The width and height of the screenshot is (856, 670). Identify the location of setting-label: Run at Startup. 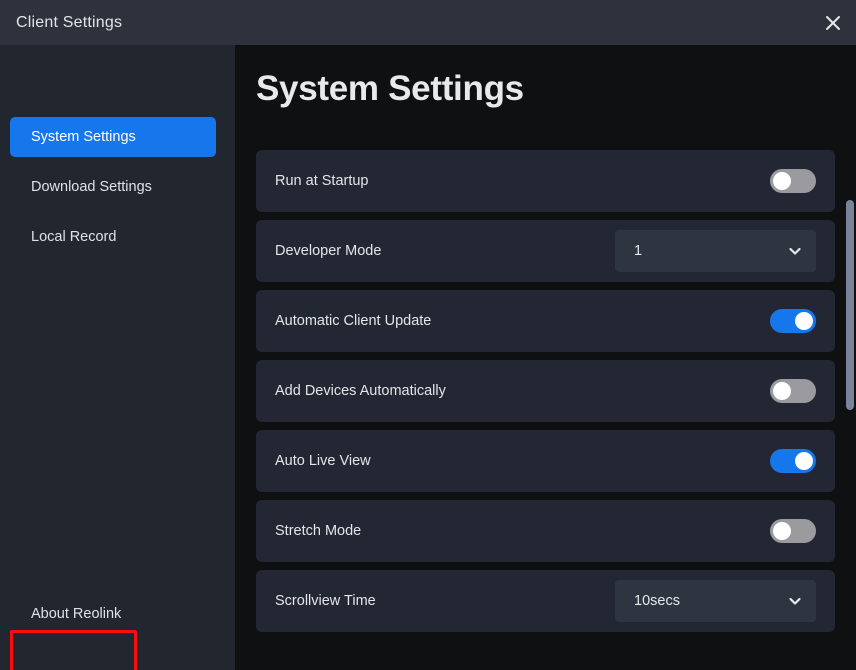
(322, 181).